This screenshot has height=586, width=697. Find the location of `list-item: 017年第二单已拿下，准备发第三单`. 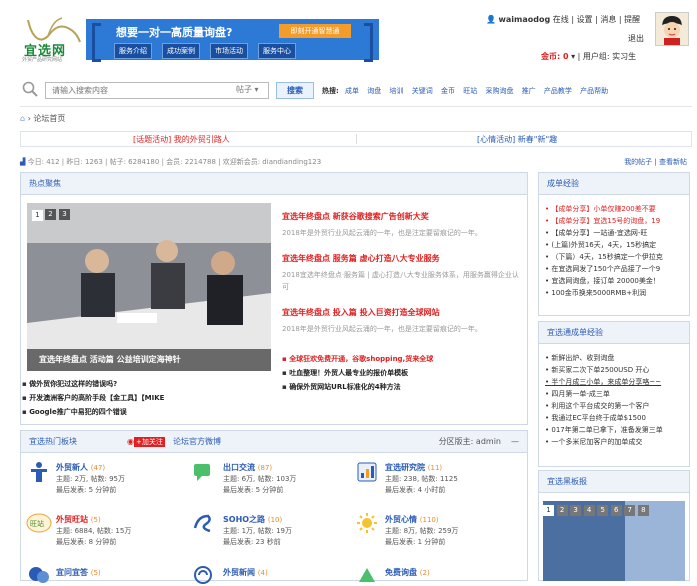

list-item: 017年第二单已拿下，准备发第三单 is located at coordinates (615, 430).